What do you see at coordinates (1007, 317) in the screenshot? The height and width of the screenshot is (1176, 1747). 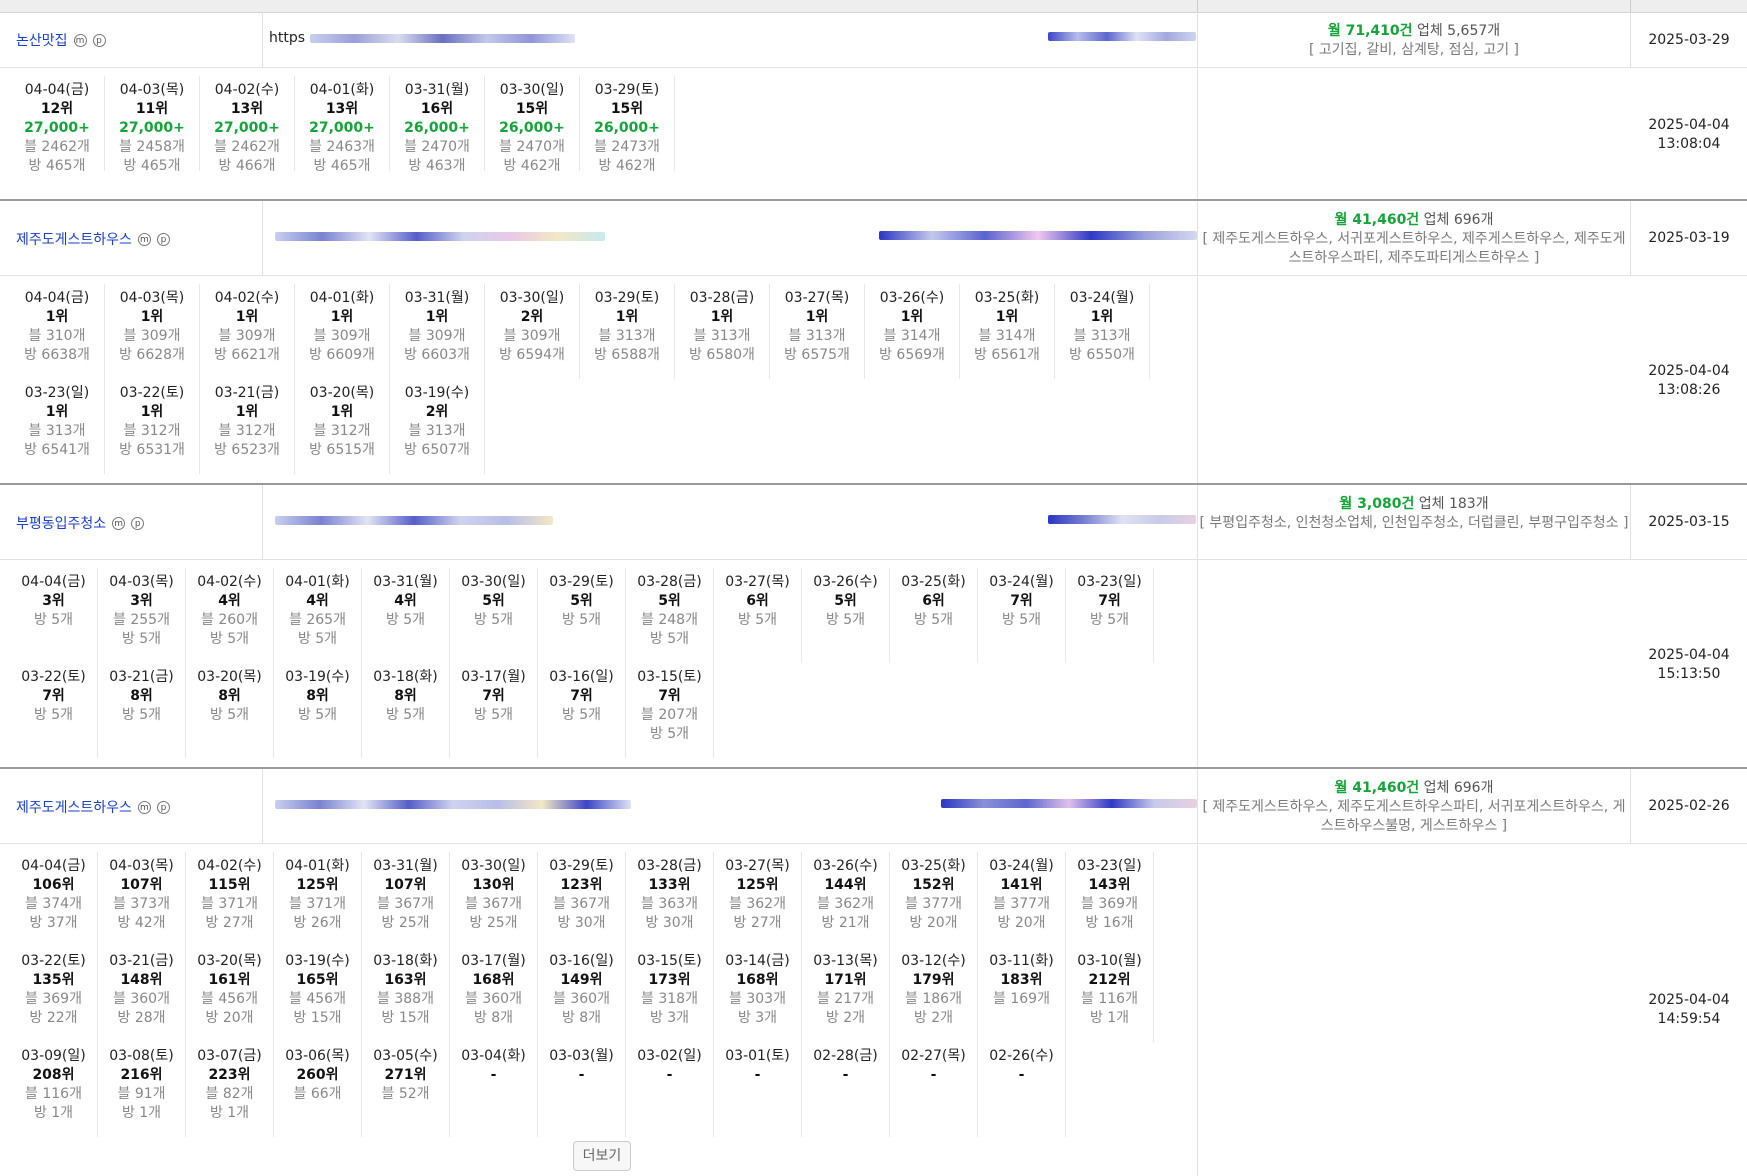 I see `rank-position: 1위` at bounding box center [1007, 317].